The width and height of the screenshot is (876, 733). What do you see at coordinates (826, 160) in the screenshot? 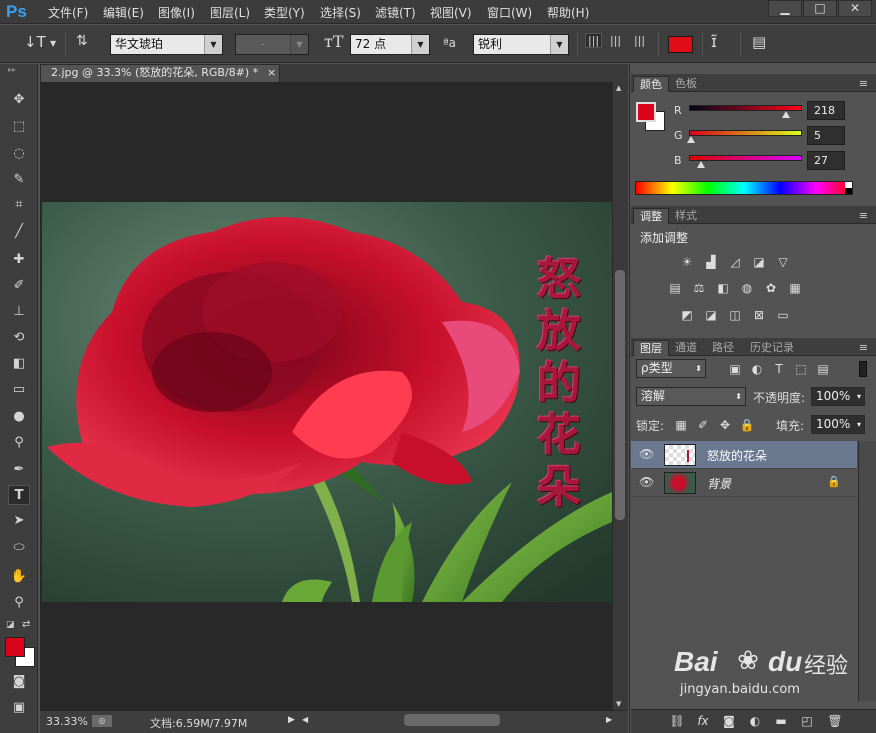
I see `channel-b-value: 27` at bounding box center [826, 160].